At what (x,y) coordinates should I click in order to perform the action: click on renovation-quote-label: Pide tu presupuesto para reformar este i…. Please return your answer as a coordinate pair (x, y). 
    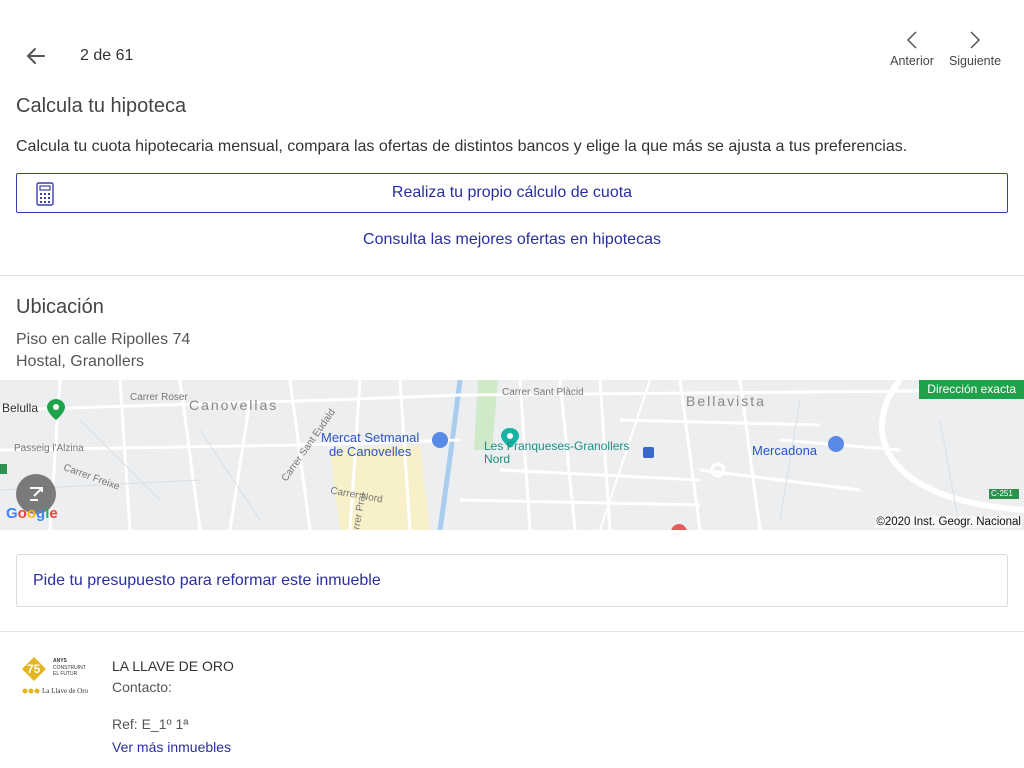
    Looking at the image, I should click on (207, 580).